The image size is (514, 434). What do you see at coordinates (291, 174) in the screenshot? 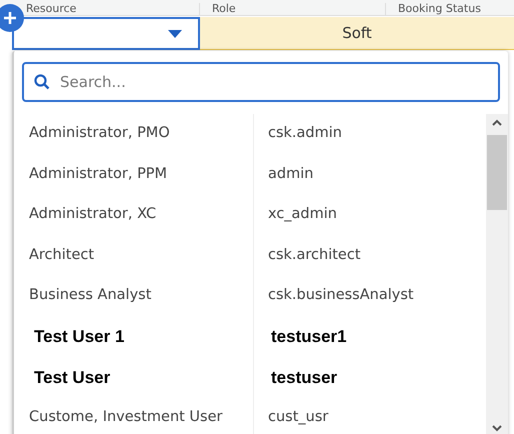
I see `user-id: admin` at bounding box center [291, 174].